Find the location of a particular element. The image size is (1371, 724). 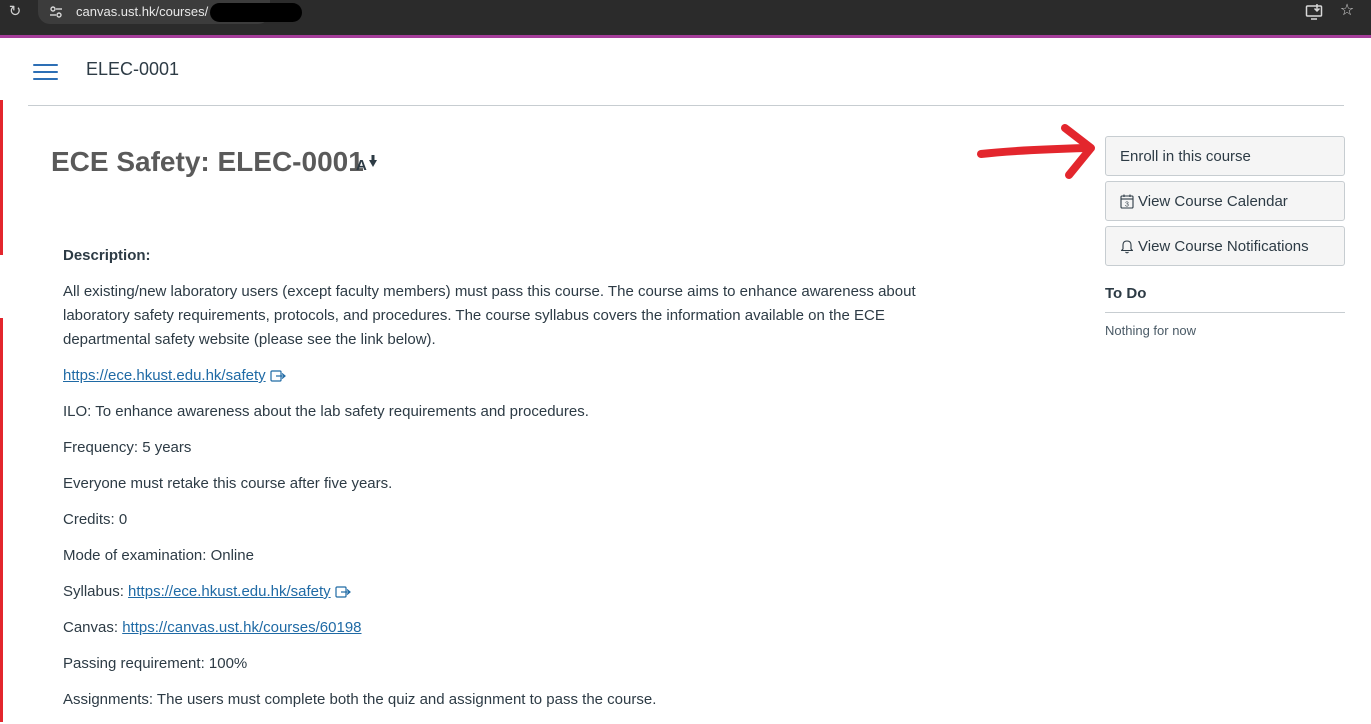

address-bar: canvas.ust.hk/courses/ is located at coordinates (170, 12).